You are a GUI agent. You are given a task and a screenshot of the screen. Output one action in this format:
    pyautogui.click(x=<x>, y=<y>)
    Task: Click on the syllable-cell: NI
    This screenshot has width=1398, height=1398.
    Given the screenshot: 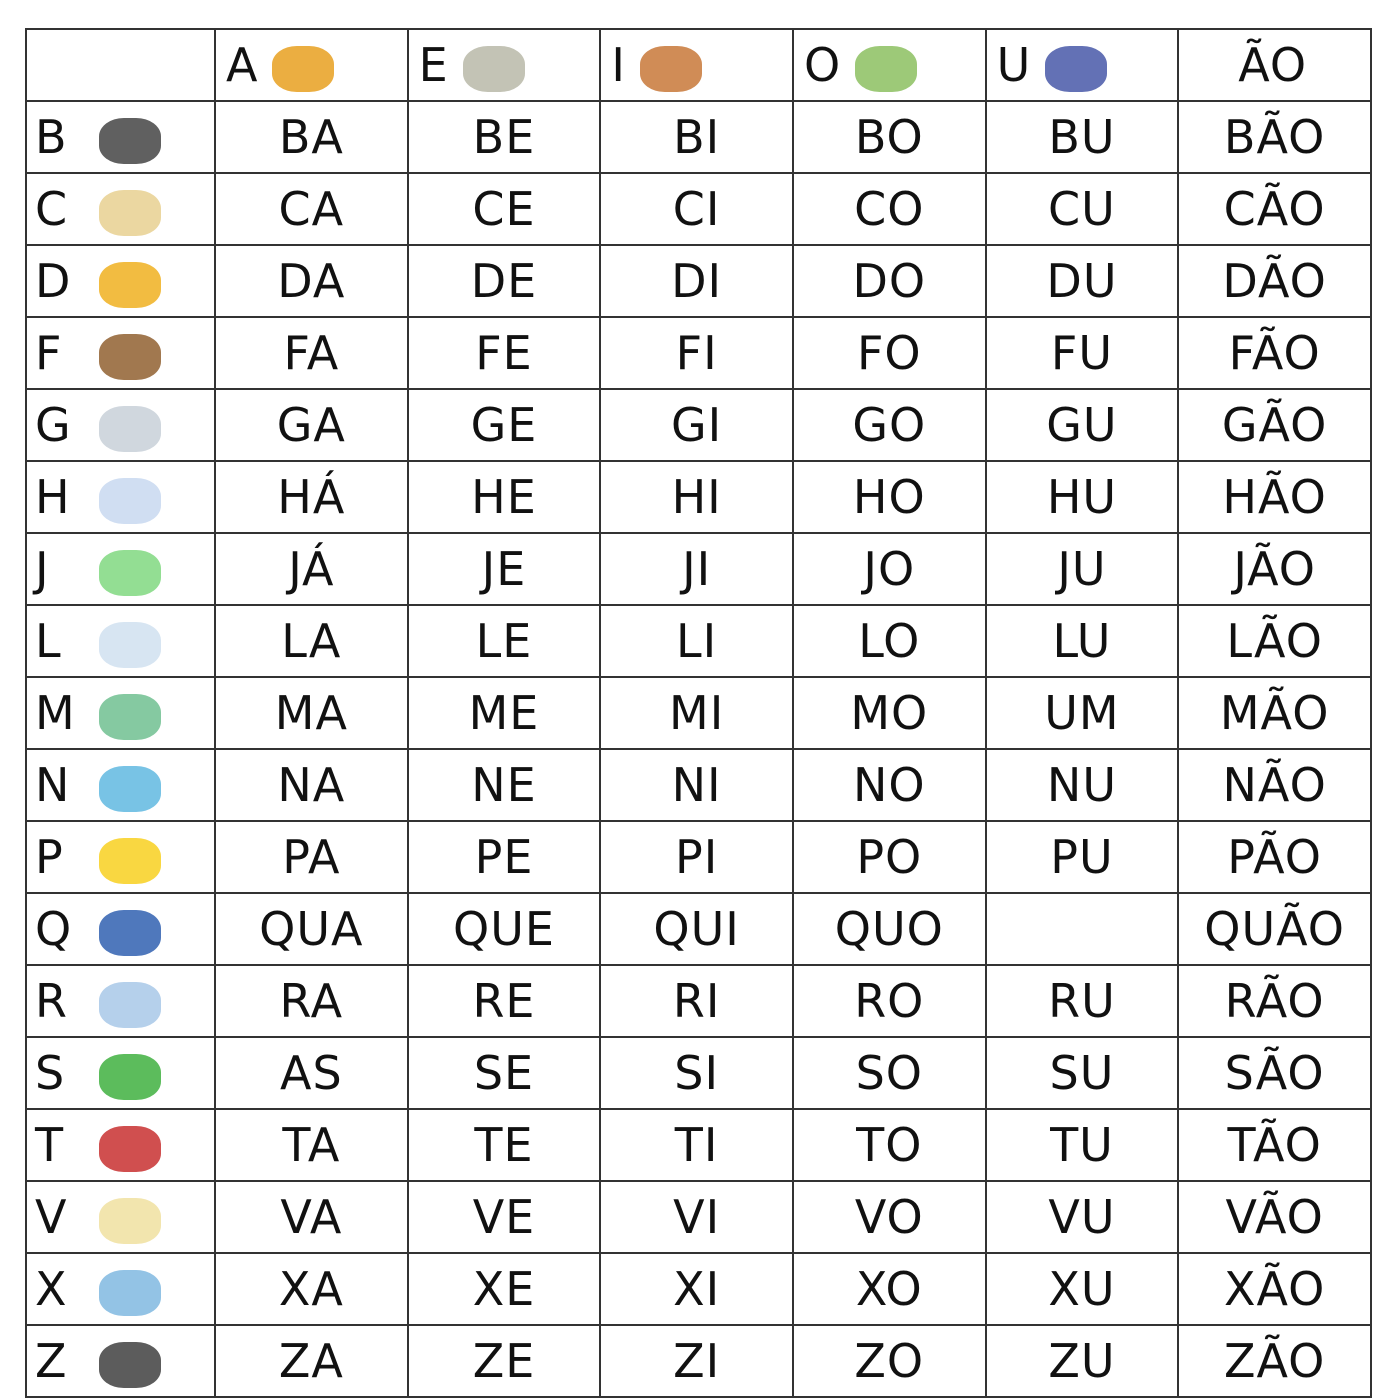 What is the action you would take?
    pyautogui.click(x=696, y=785)
    